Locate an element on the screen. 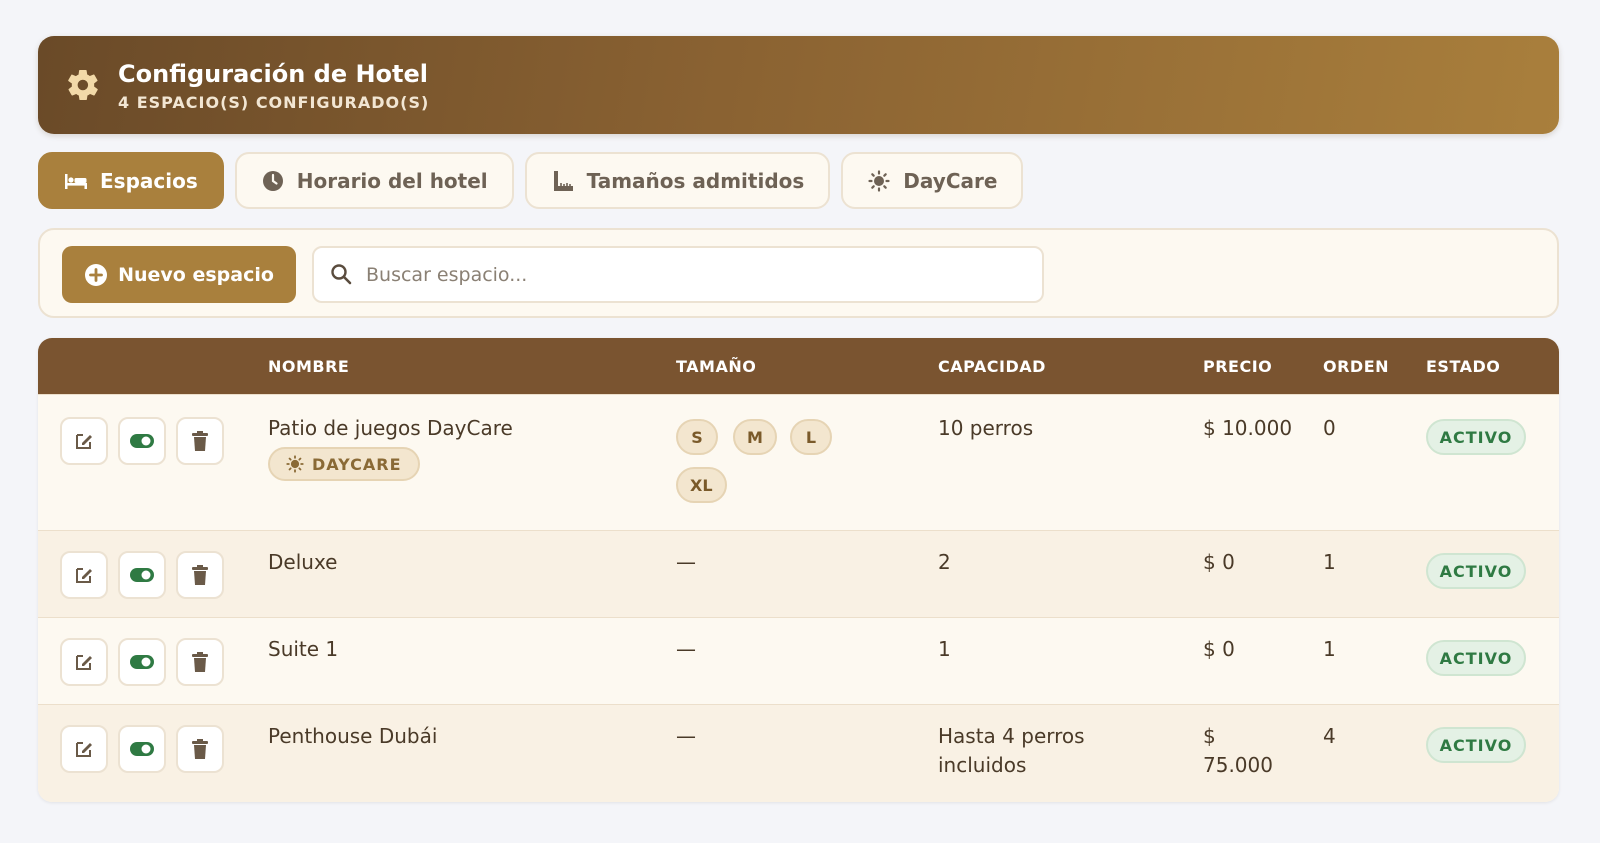  space-capacity-line2: incluidos is located at coordinates (982, 765).